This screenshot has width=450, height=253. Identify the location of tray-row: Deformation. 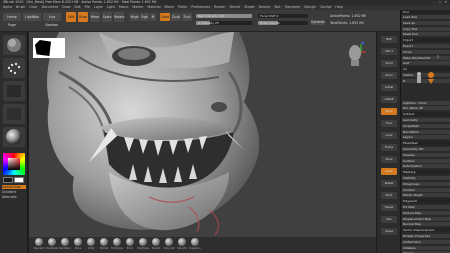
(426, 166).